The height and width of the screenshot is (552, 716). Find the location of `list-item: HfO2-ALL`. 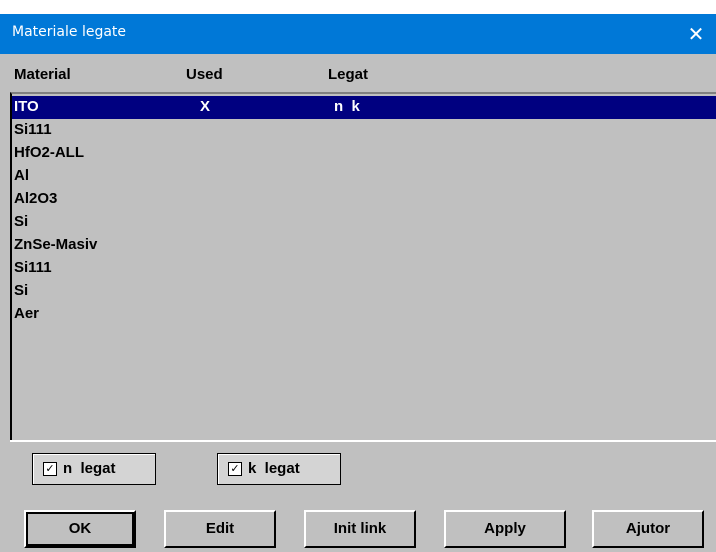

list-item: HfO2-ALL is located at coordinates (364, 153).